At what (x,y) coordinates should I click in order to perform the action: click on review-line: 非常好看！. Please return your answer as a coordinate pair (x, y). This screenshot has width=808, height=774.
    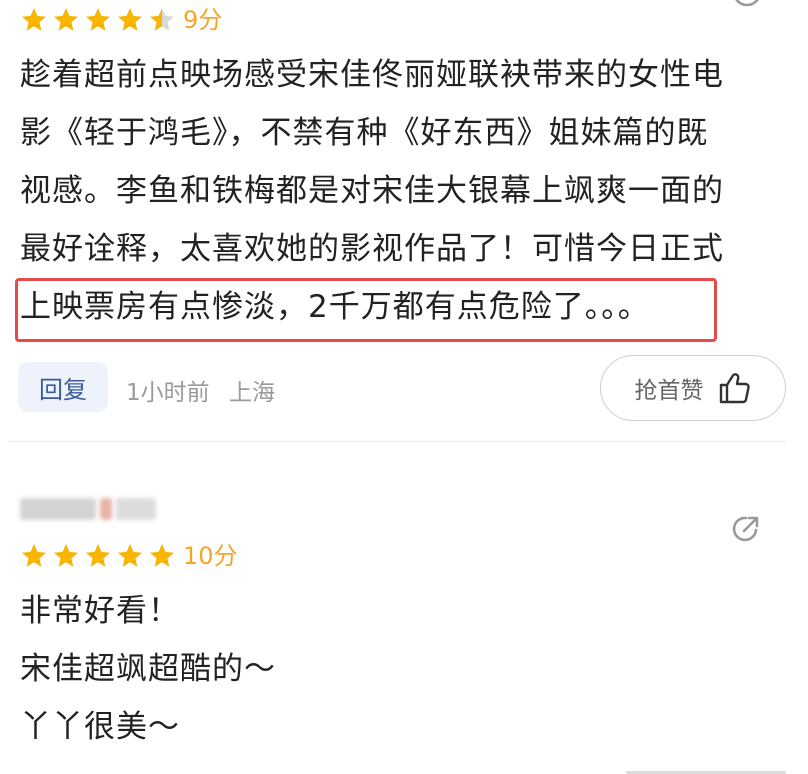
    Looking at the image, I should click on (100, 611).